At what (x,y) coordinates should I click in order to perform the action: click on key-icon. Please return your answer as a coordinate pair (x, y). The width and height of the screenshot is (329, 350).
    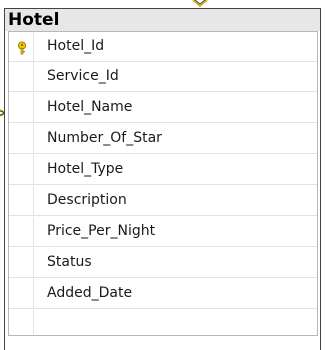
    Looking at the image, I should click on (22, 48).